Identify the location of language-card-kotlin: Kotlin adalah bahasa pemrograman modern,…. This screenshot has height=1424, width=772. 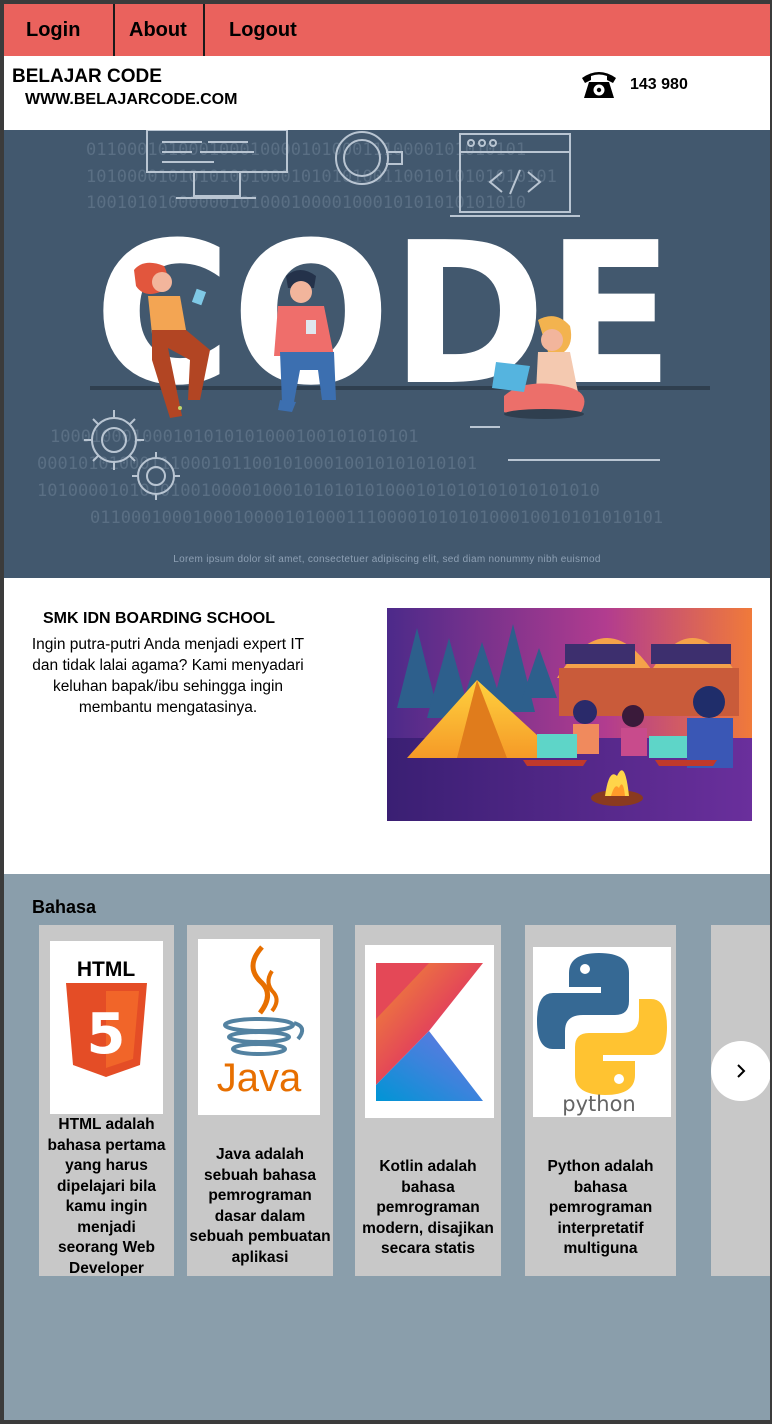
(428, 1100).